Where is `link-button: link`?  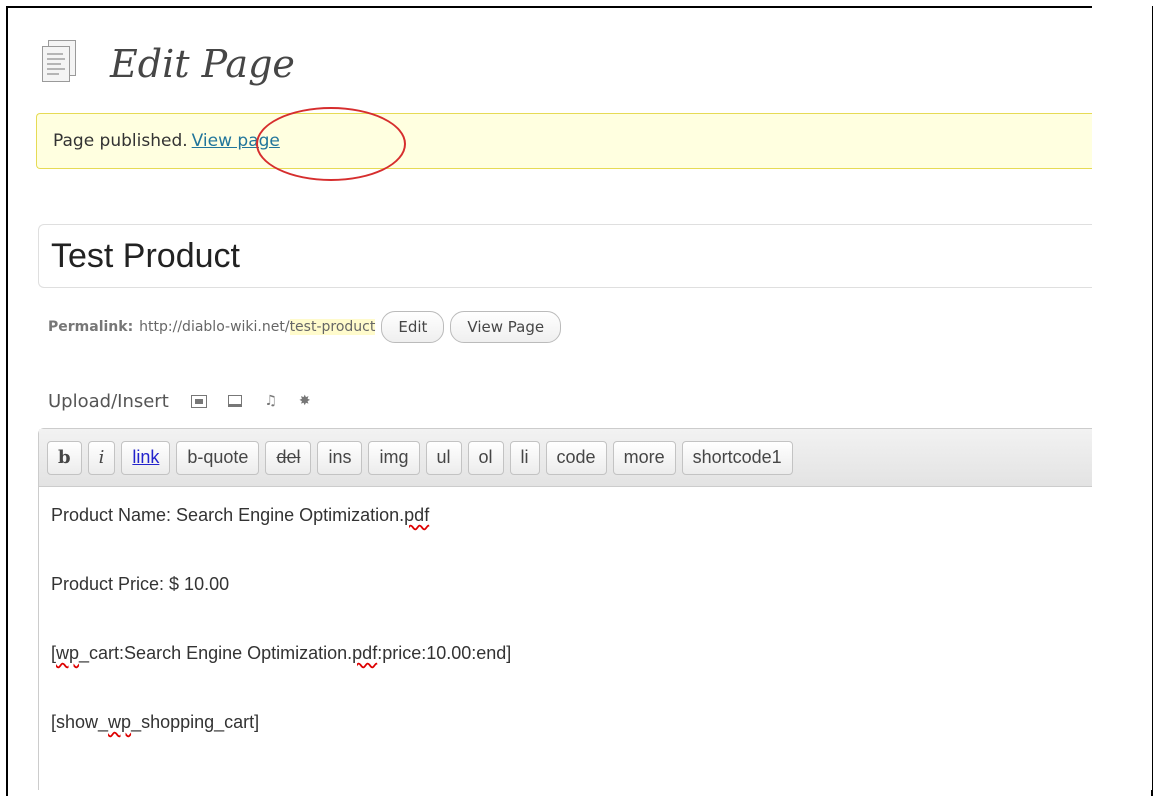 link-button: link is located at coordinates (146, 457).